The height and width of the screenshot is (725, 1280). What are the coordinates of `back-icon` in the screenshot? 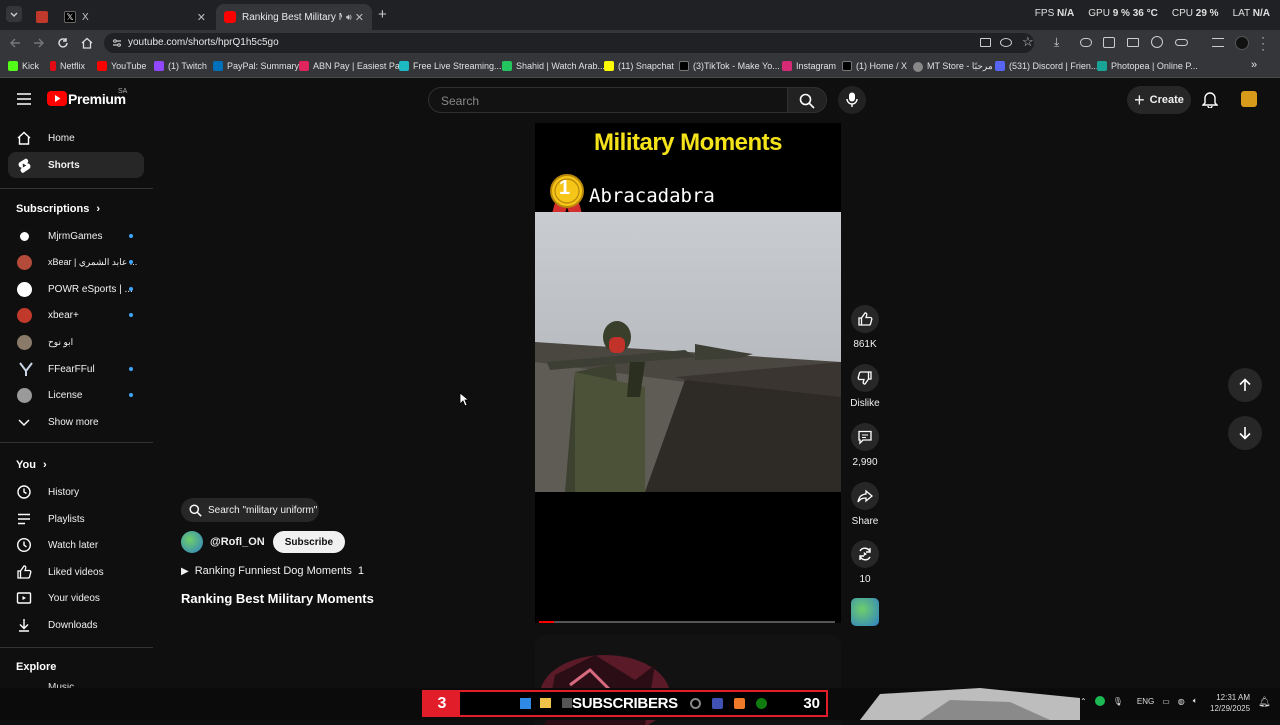 It's located at (15, 43).